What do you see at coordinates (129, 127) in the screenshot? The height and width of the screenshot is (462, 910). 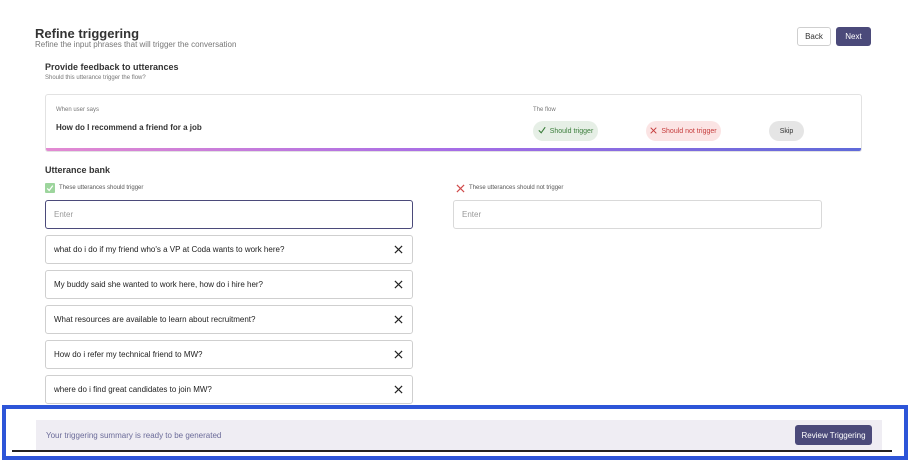 I see `current-utterance: How do I recommend a friend for a job` at bounding box center [129, 127].